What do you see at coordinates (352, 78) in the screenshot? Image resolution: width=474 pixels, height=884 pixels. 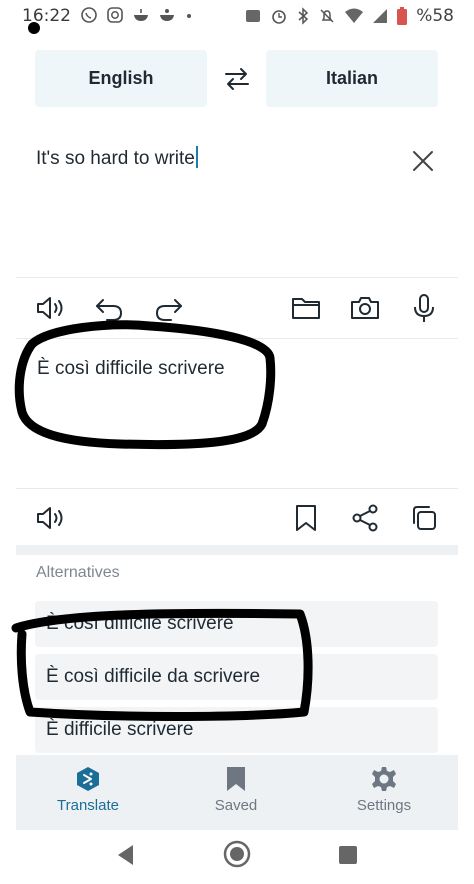 I see `target-language-button: Italian` at bounding box center [352, 78].